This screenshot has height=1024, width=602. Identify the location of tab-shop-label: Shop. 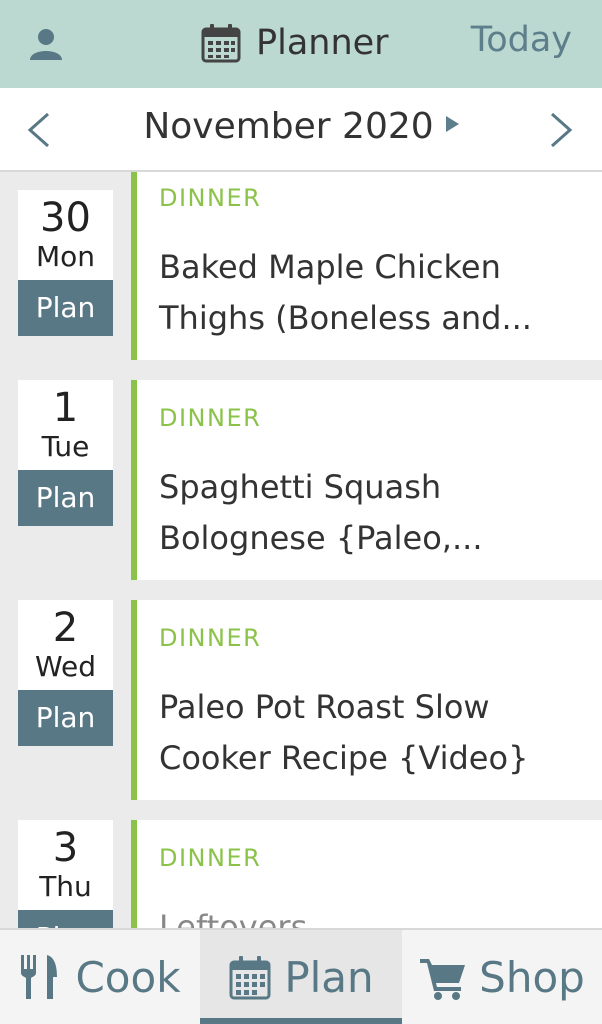
(532, 977).